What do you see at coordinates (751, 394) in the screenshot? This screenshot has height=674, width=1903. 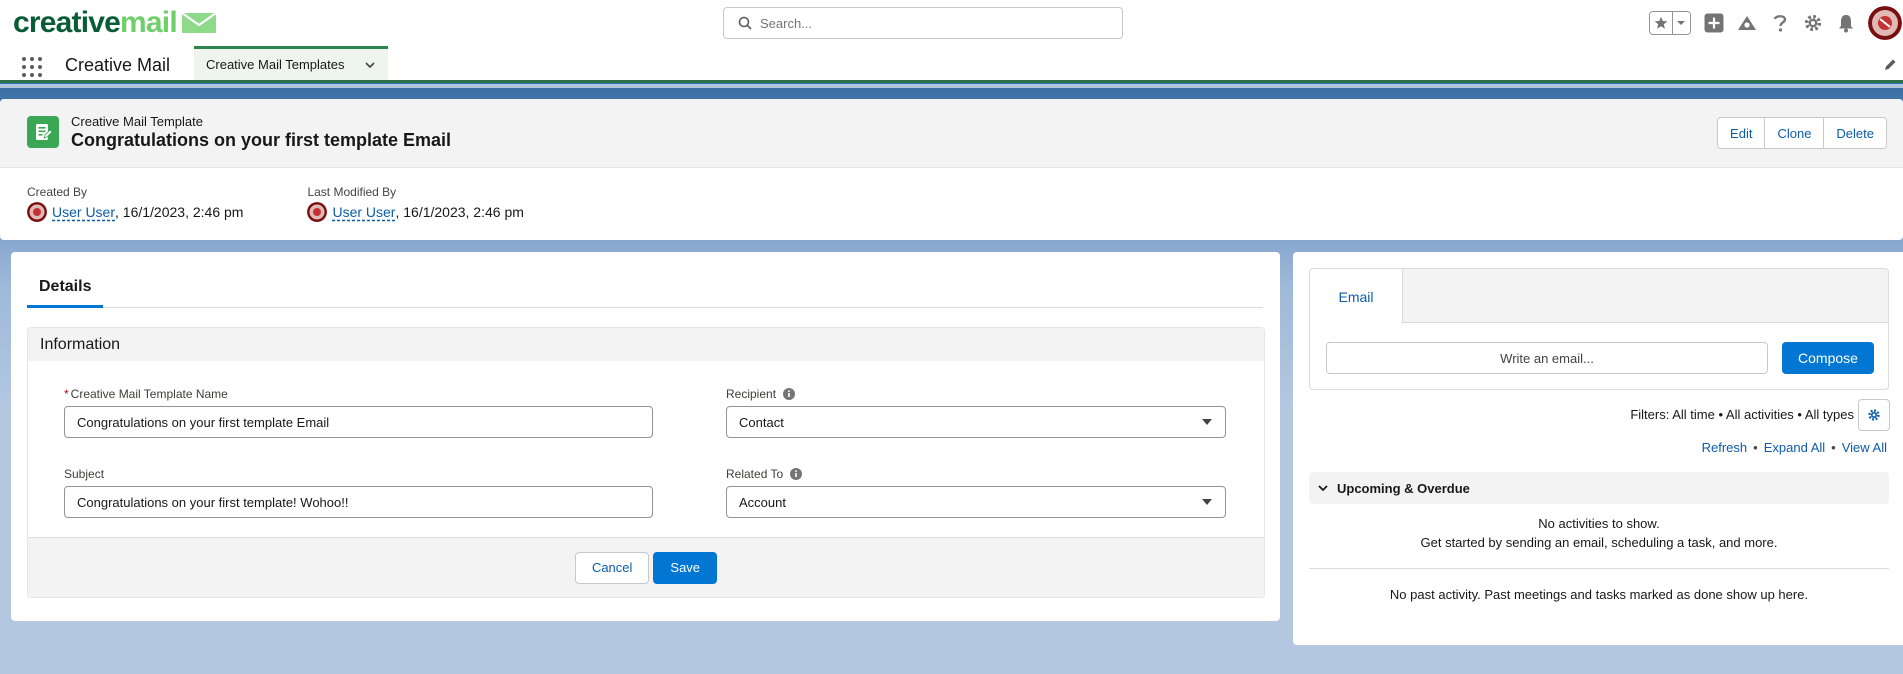 I see `recipient-label: Recipient` at bounding box center [751, 394].